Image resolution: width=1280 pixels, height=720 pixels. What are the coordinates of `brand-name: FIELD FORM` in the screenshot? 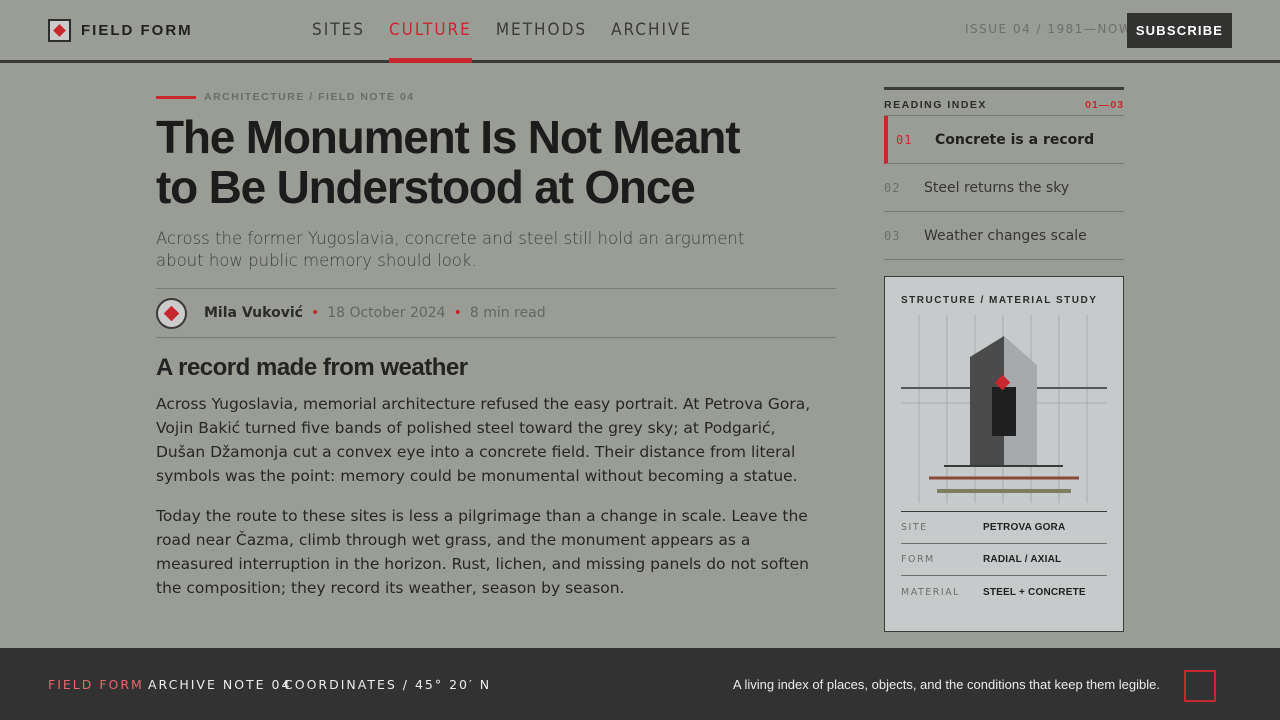 It's located at (137, 30).